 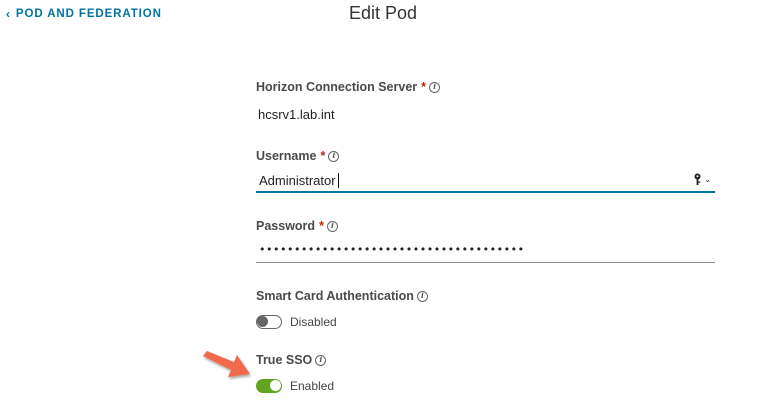 I want to click on chevron-down-icon: ⌄, so click(x=707, y=179).